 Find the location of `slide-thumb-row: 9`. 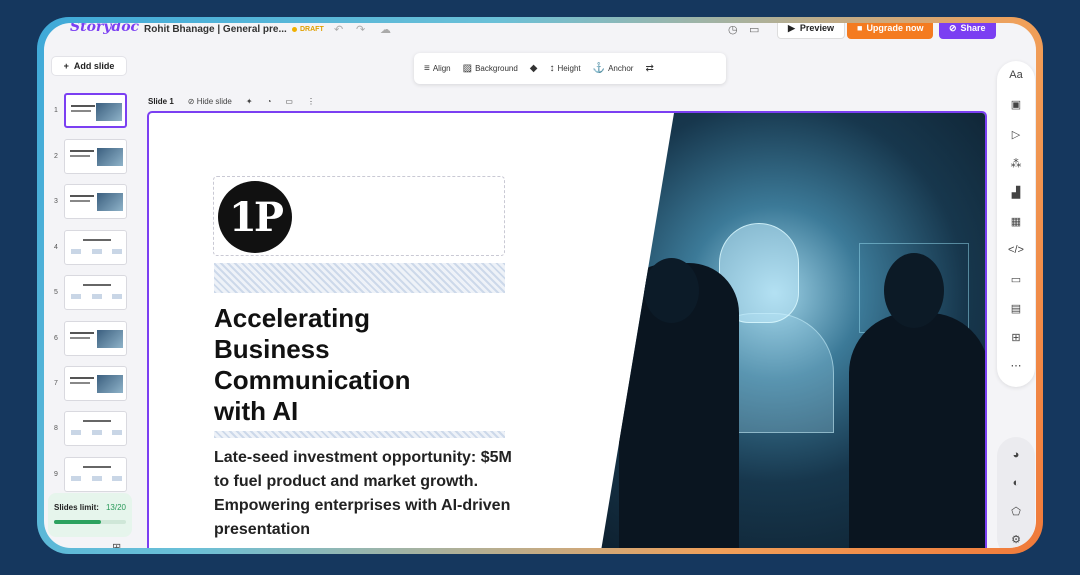

slide-thumb-row: 9 is located at coordinates (92, 476).